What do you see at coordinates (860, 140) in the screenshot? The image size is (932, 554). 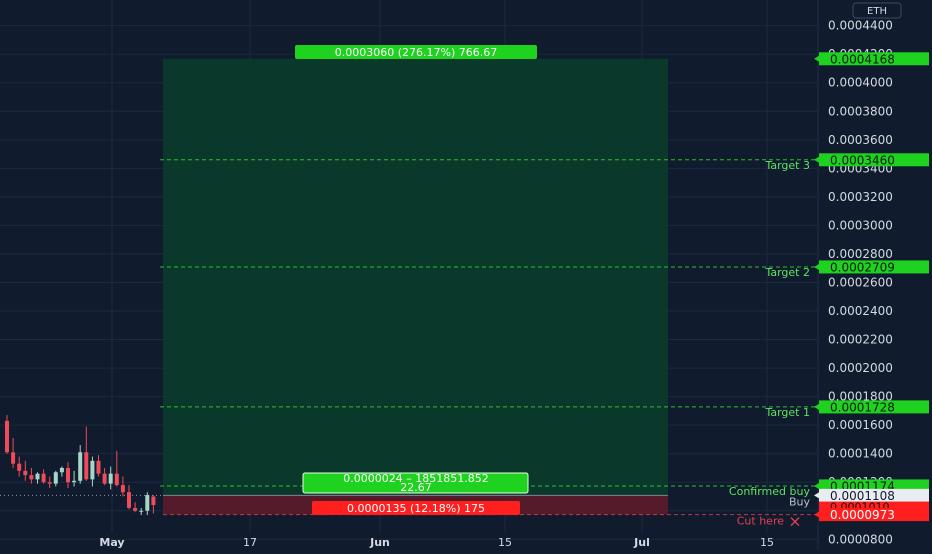 I see `y-tick-label: 0.0003600` at bounding box center [860, 140].